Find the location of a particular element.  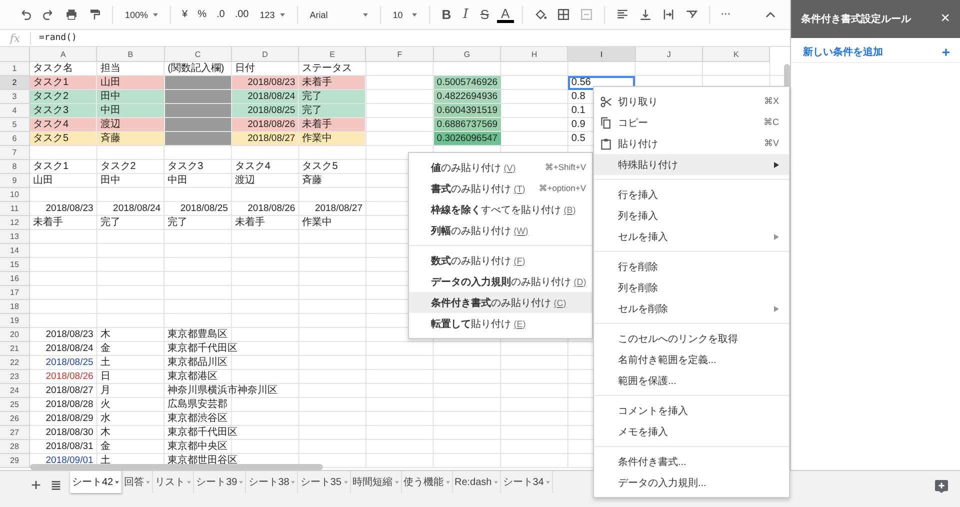

percent-button: % is located at coordinates (202, 14).